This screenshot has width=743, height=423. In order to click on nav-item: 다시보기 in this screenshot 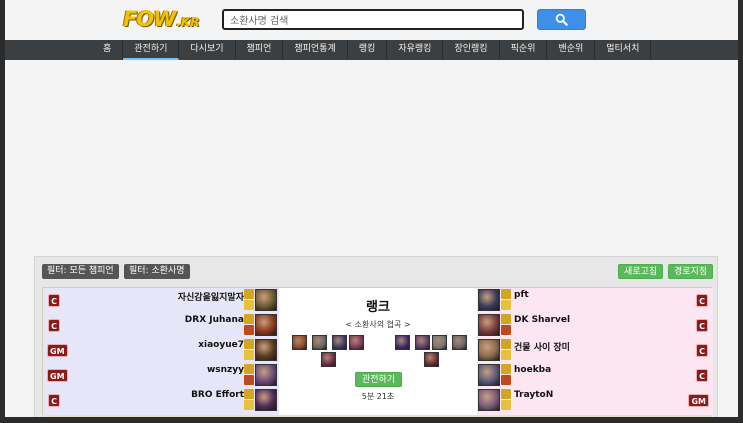, I will do `click(207, 50)`.